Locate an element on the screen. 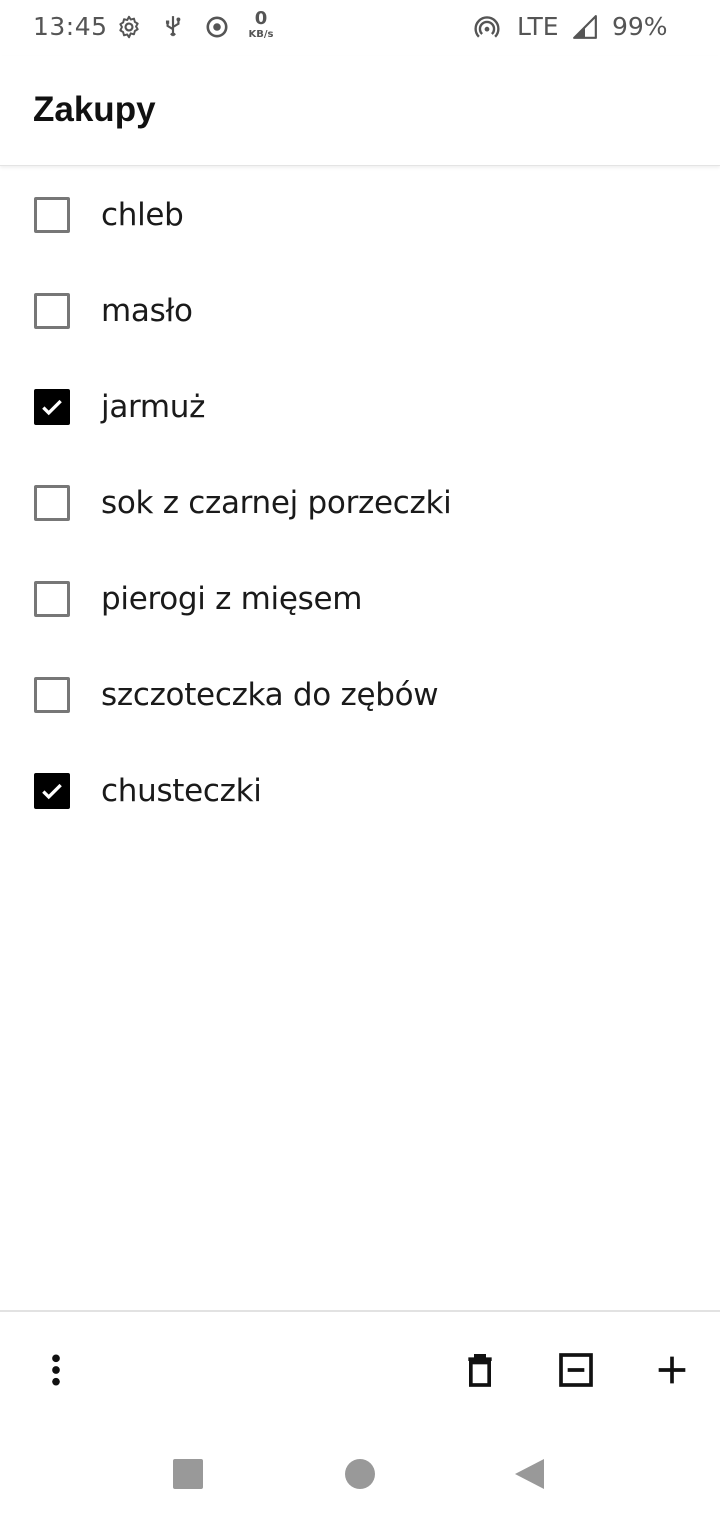  back-icon is located at coordinates (530, 1474).